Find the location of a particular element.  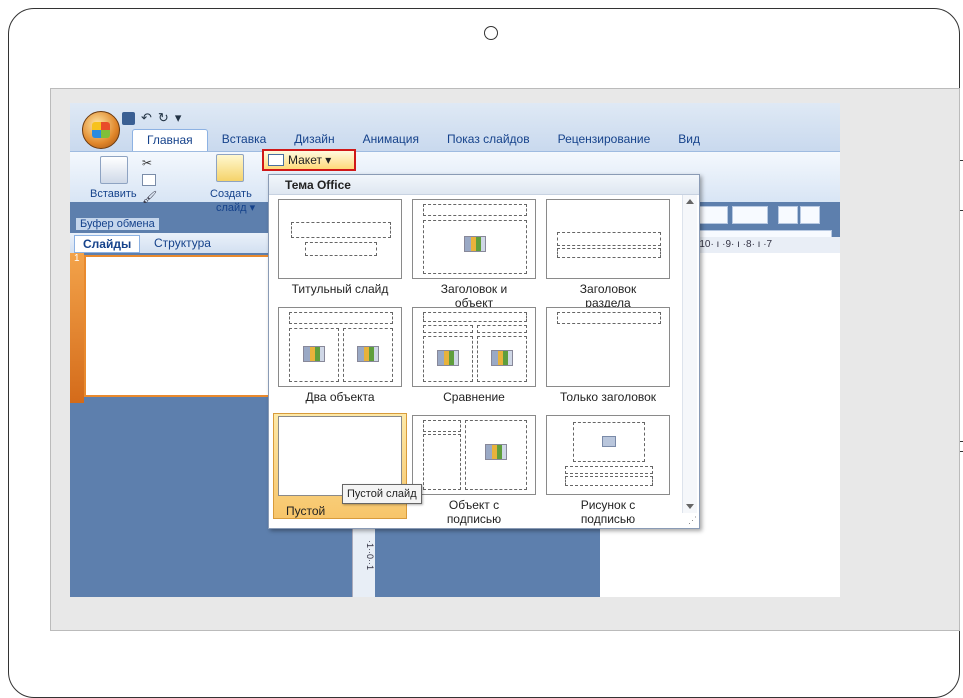

layout-label: Сравнение is located at coordinates (474, 397).